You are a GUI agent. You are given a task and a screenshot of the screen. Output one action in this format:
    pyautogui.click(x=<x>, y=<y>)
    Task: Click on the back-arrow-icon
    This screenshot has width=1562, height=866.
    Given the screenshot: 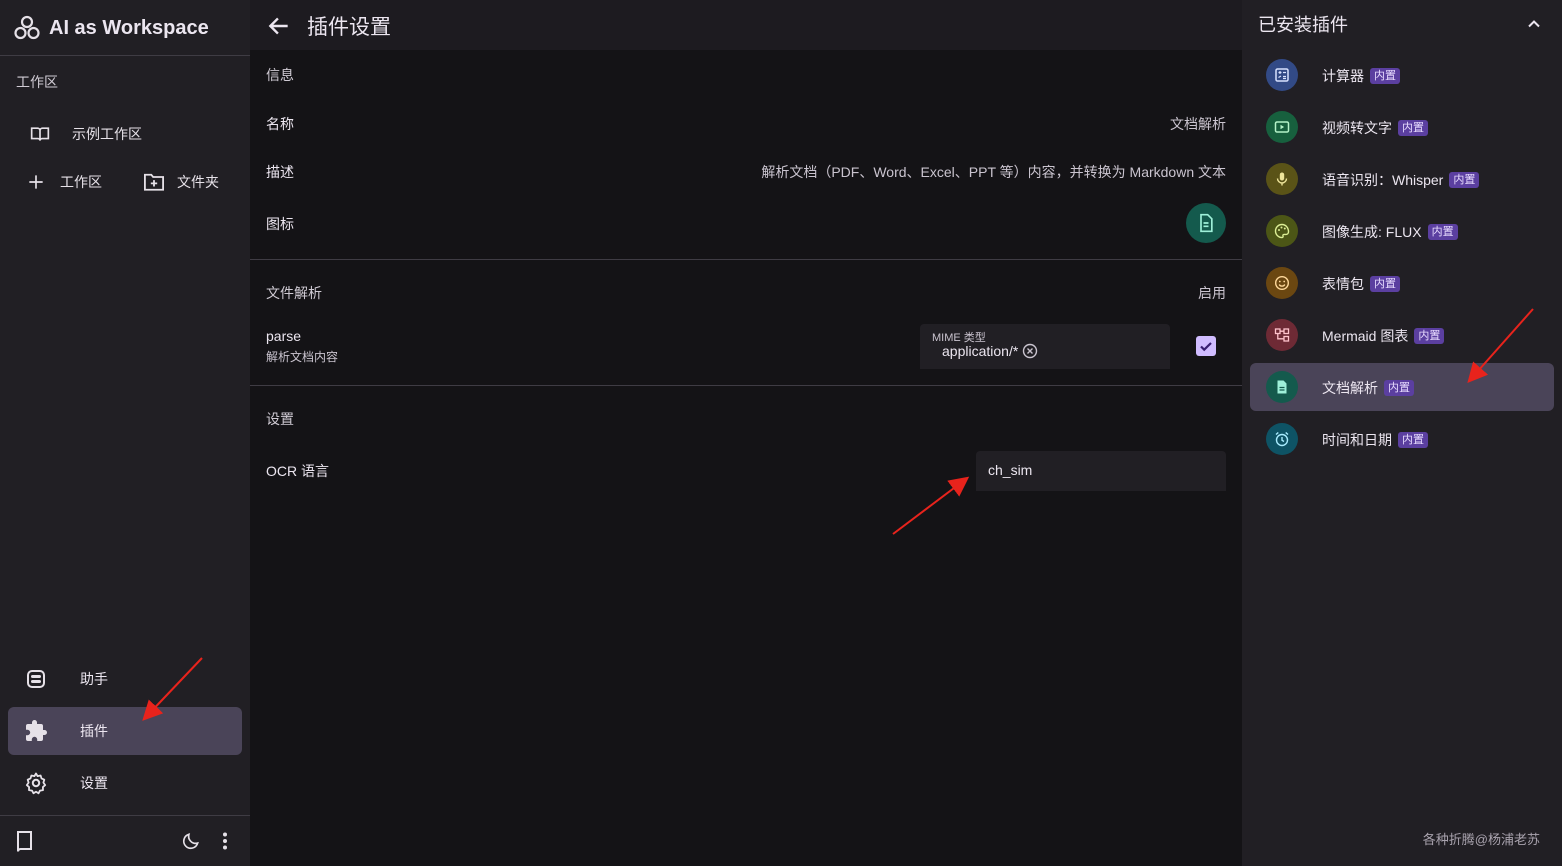 What is the action you would take?
    pyautogui.click(x=279, y=26)
    